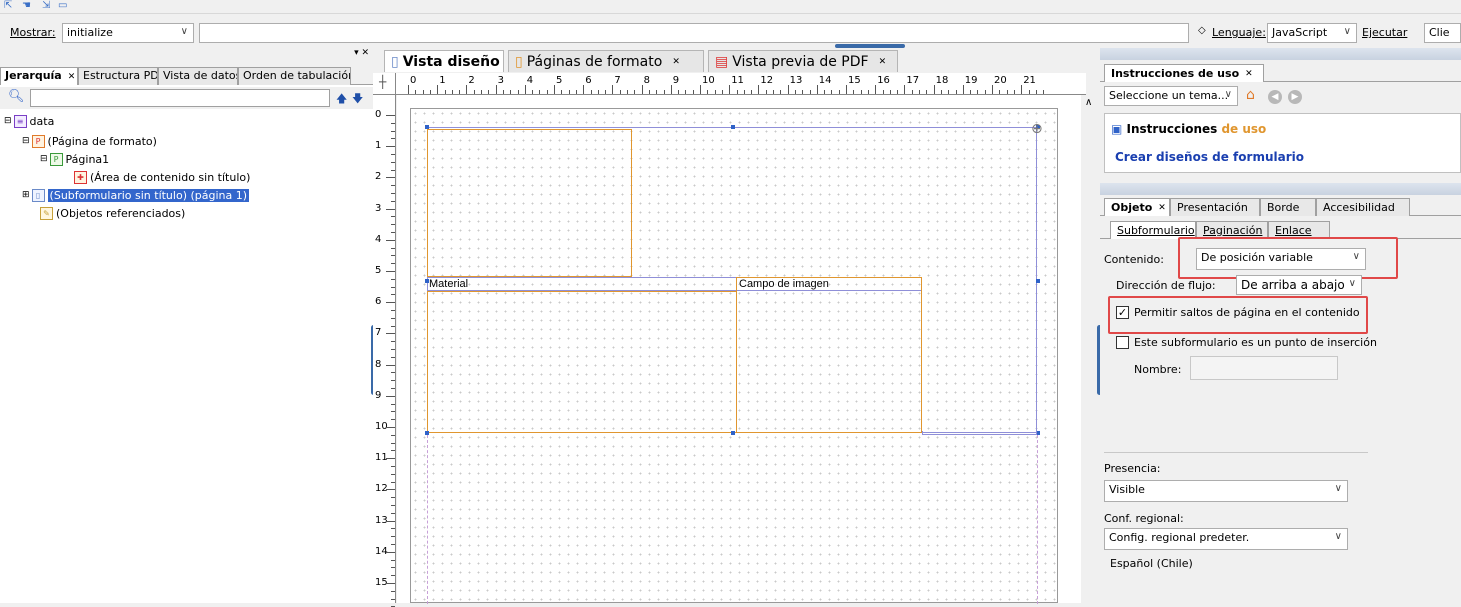 The height and width of the screenshot is (607, 1461). Describe the element at coordinates (148, 195) in the screenshot. I see `tree-label-selected: (Subformulario sin título) (página 1)` at that location.